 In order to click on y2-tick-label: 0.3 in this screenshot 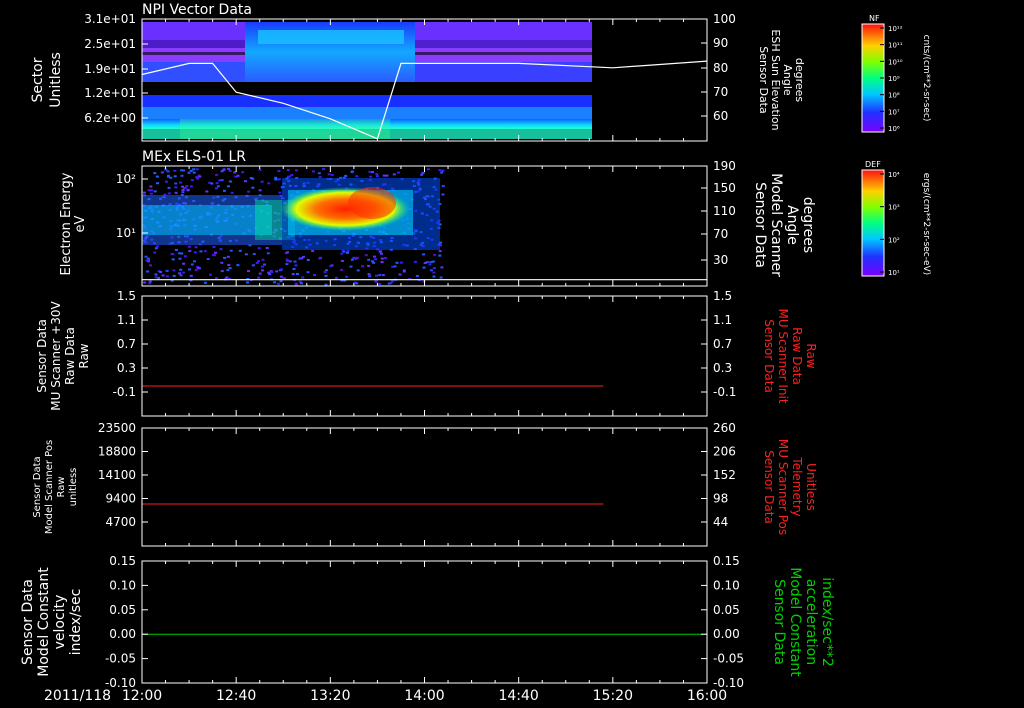, I will do `click(722, 368)`.